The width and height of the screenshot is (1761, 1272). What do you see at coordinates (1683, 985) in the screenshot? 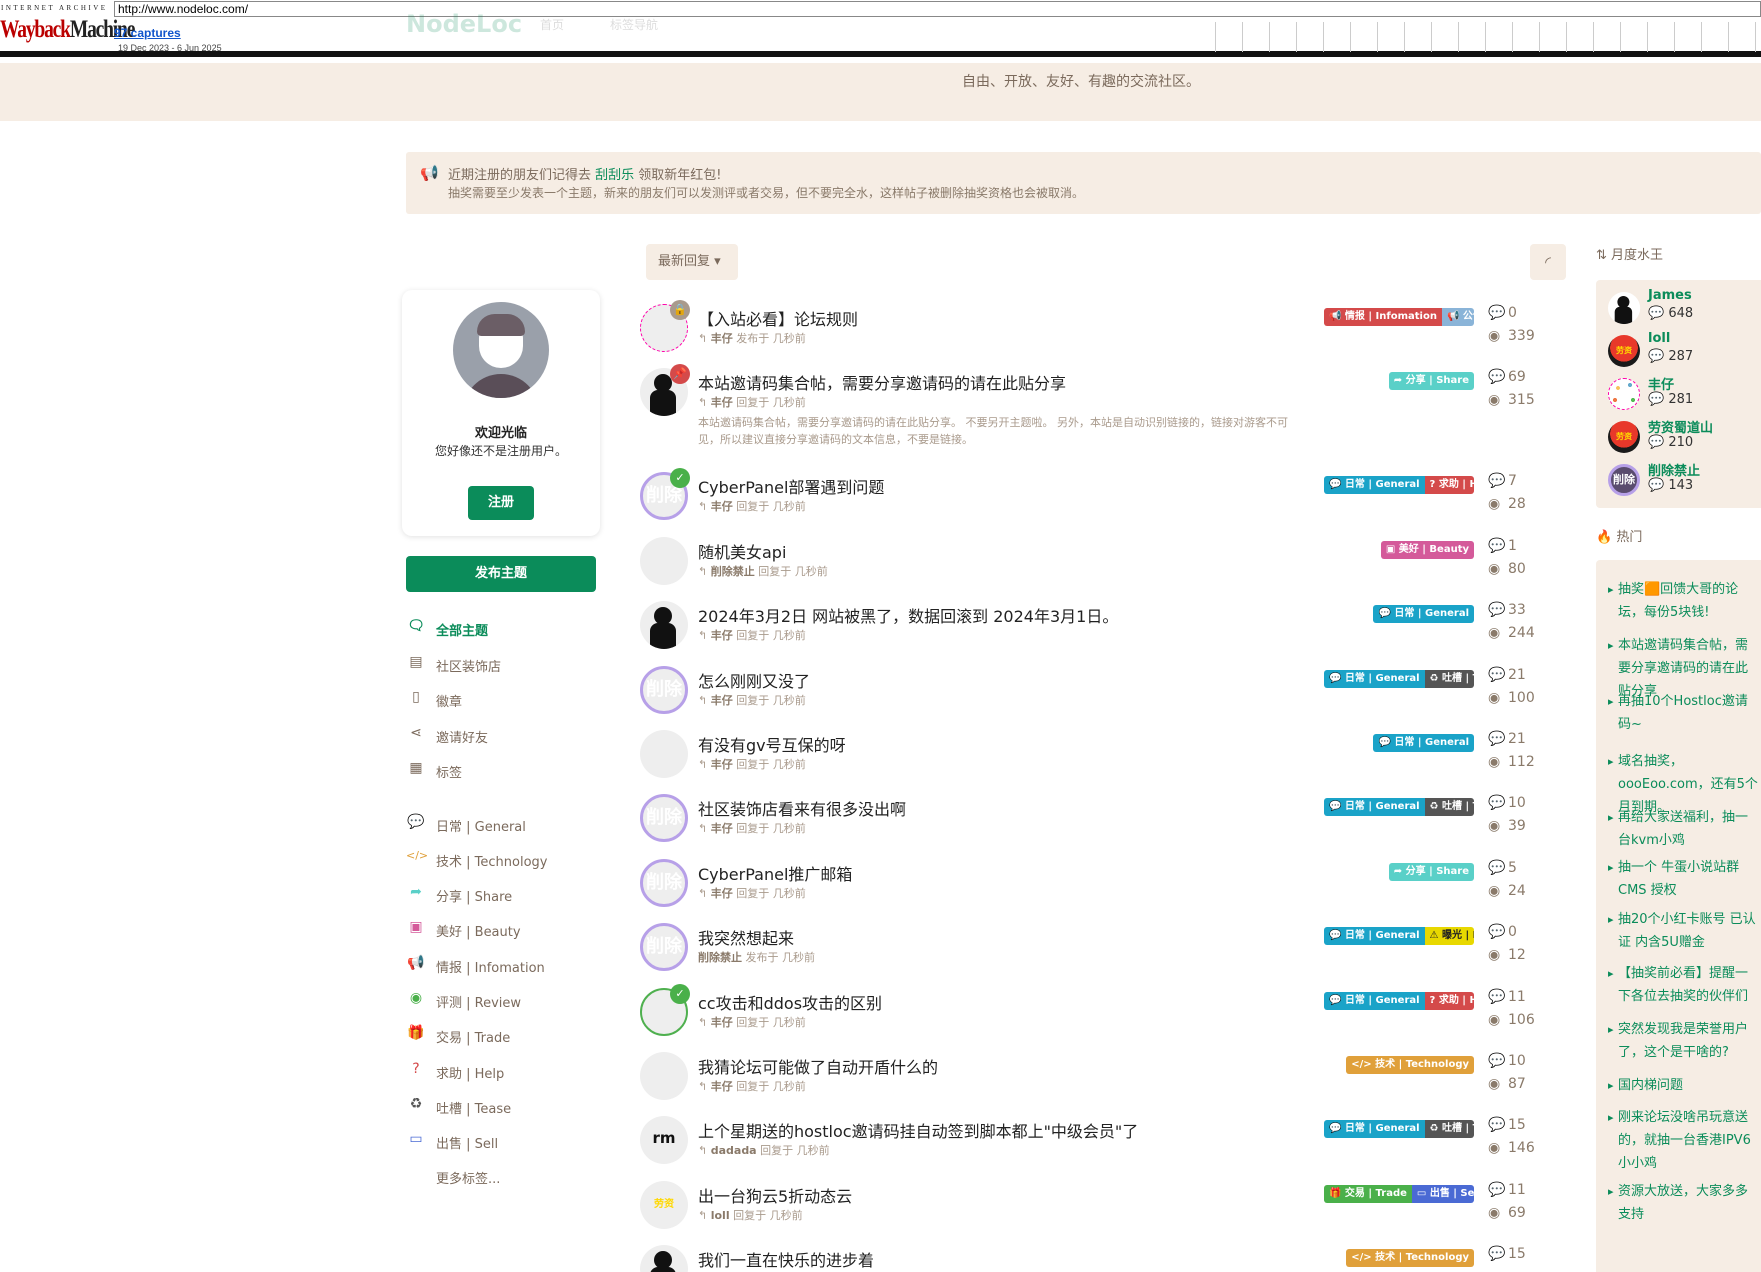
I see `hot-topic-title: 【抽奖前必看】提醒一下各位去抽奖的伙伴们` at bounding box center [1683, 985].